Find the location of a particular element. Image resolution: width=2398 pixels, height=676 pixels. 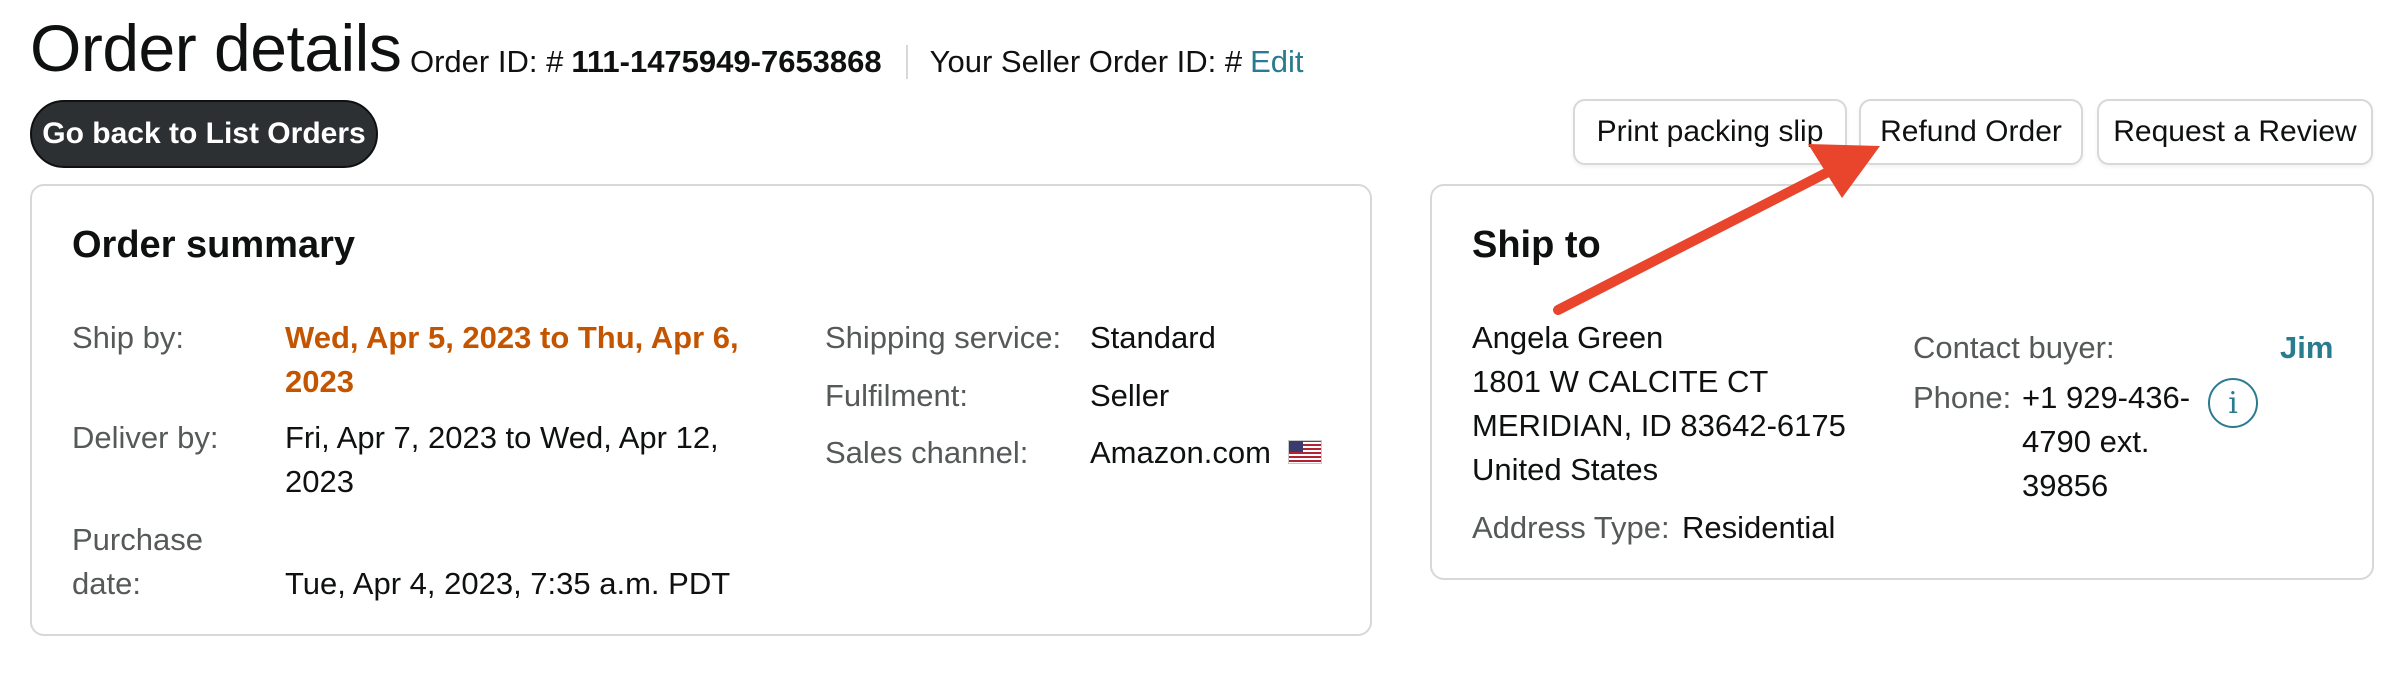

contact-buyer-label: Contact buyer: is located at coordinates (2014, 347).